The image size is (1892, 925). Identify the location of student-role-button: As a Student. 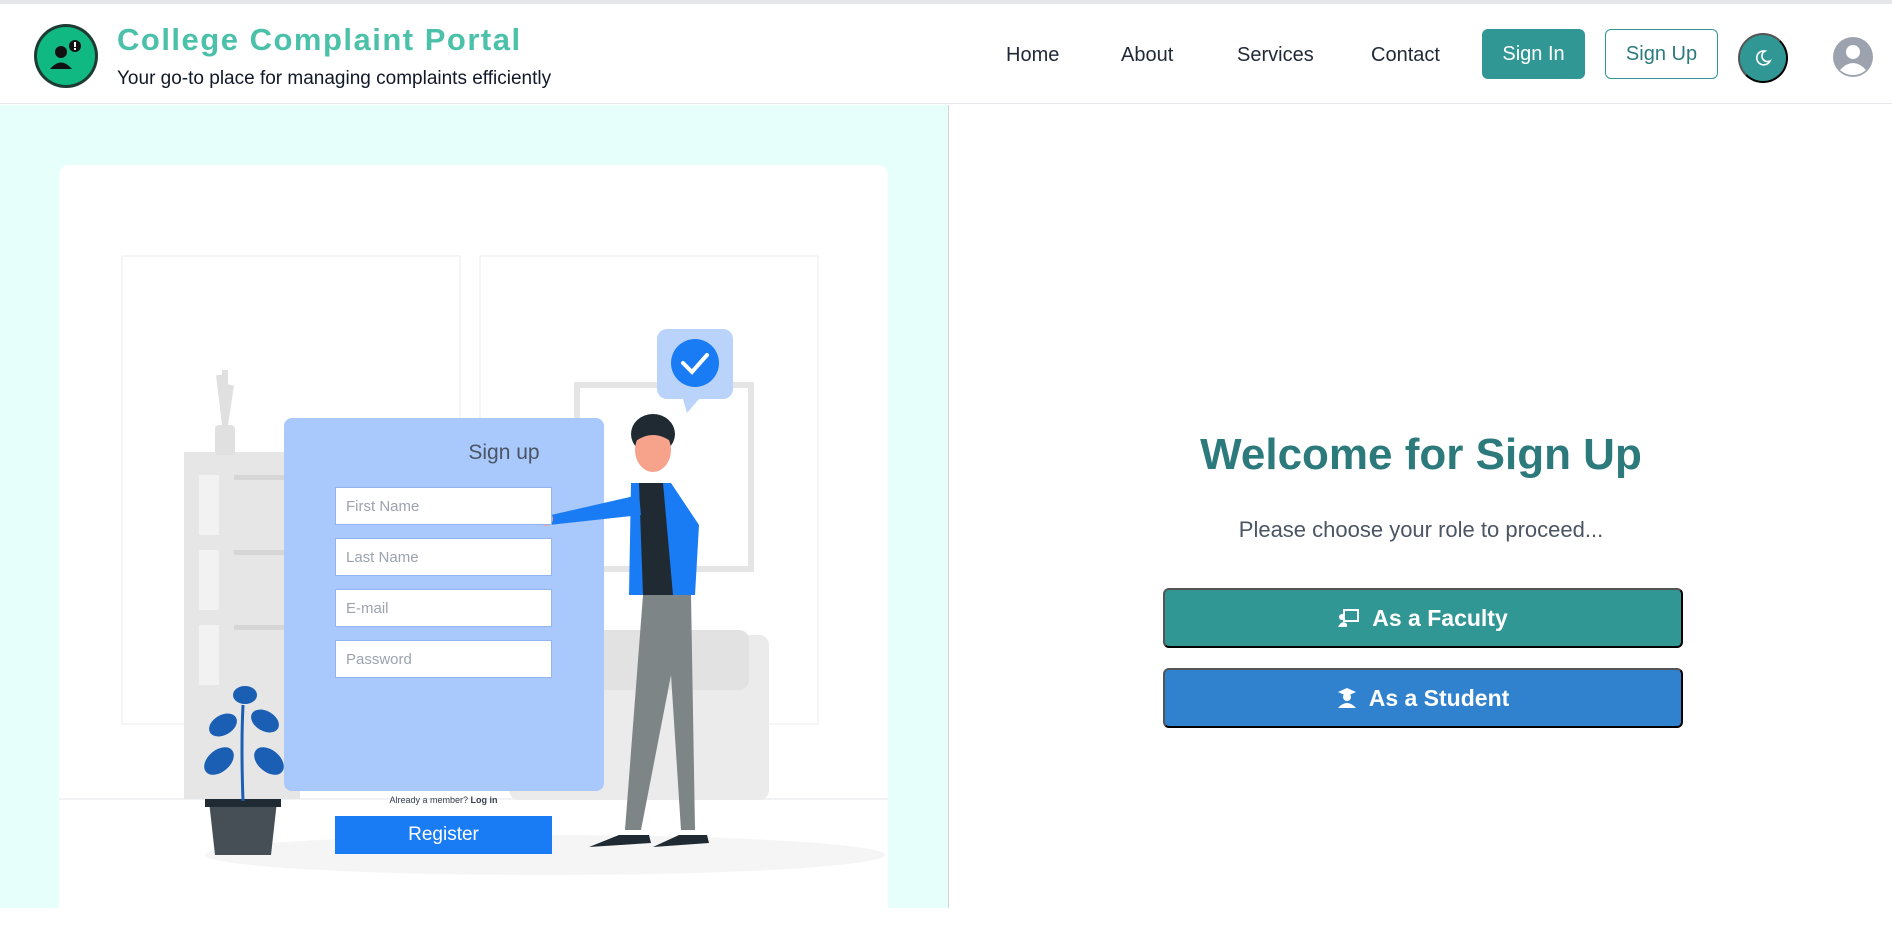
(1423, 698).